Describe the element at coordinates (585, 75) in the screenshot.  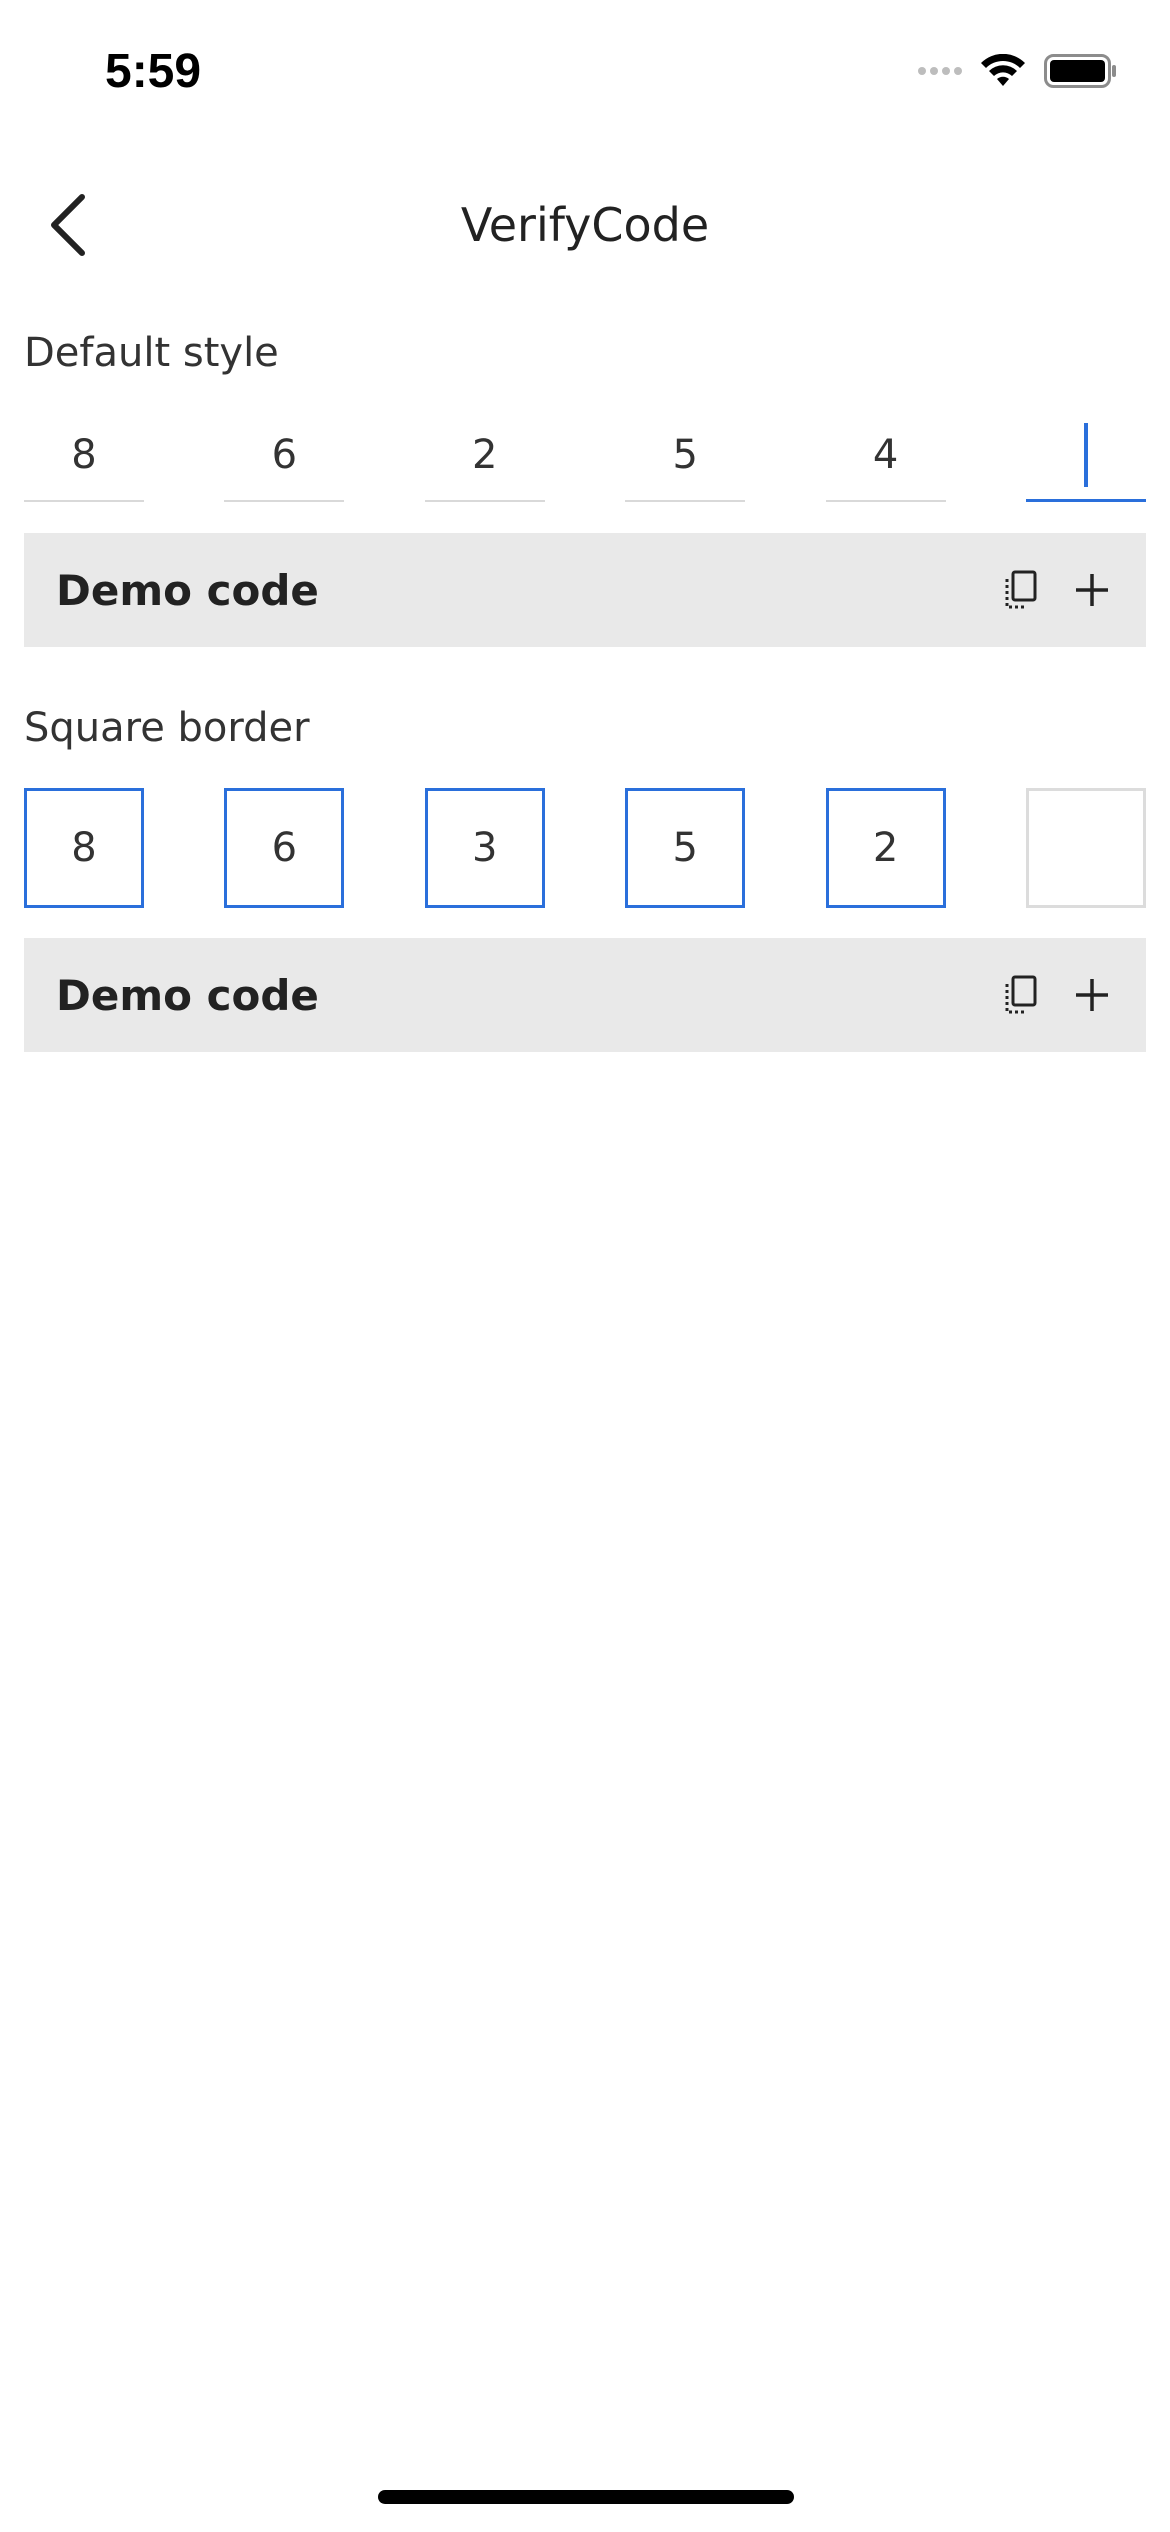
I see `status-bar: 5:59` at that location.